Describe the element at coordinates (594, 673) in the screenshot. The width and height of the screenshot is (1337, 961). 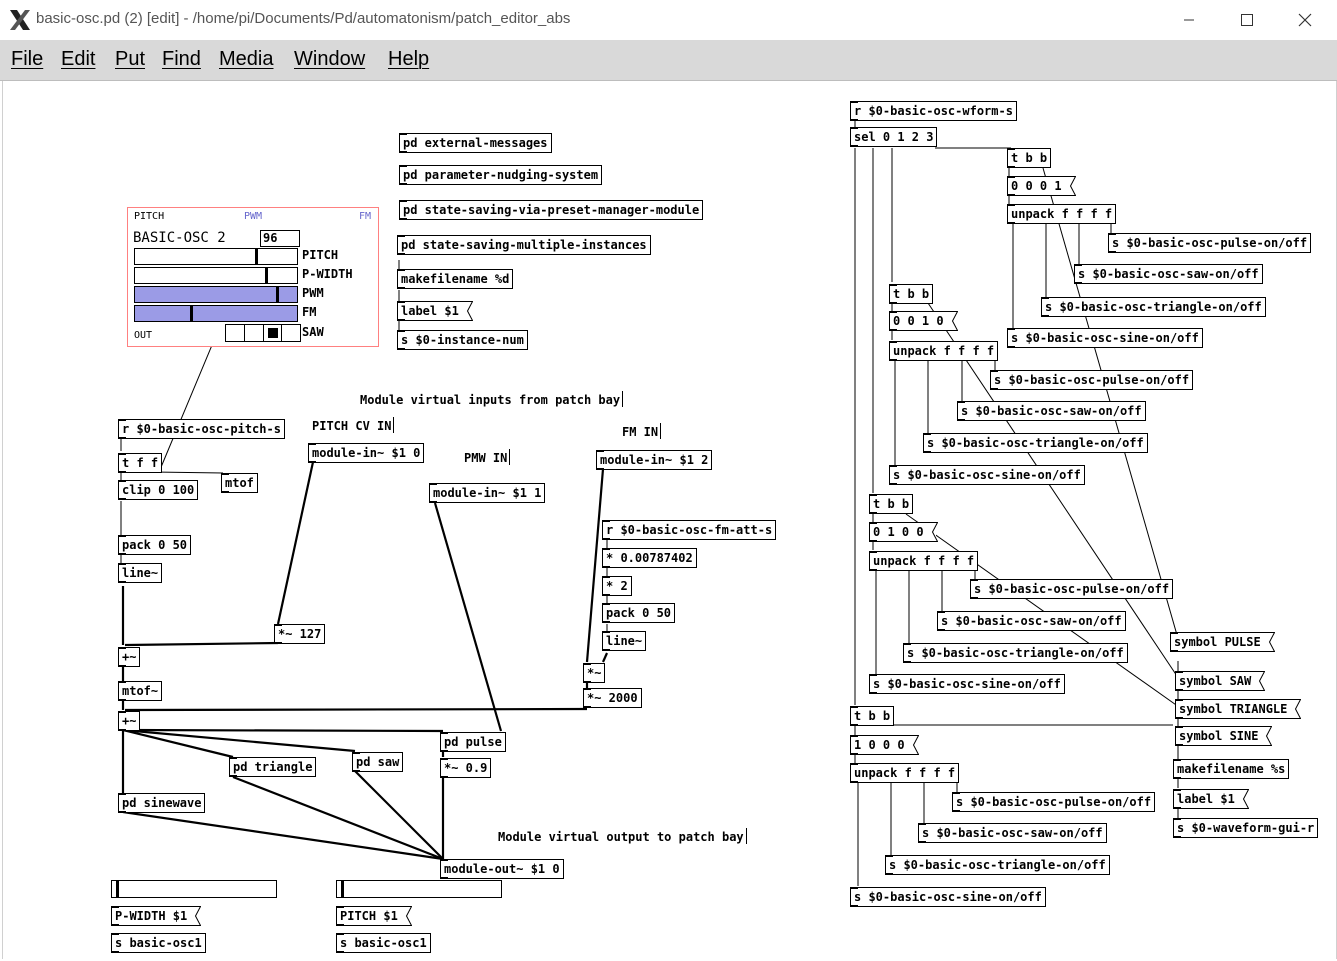
I see `obj-mul-sig: *~` at that location.